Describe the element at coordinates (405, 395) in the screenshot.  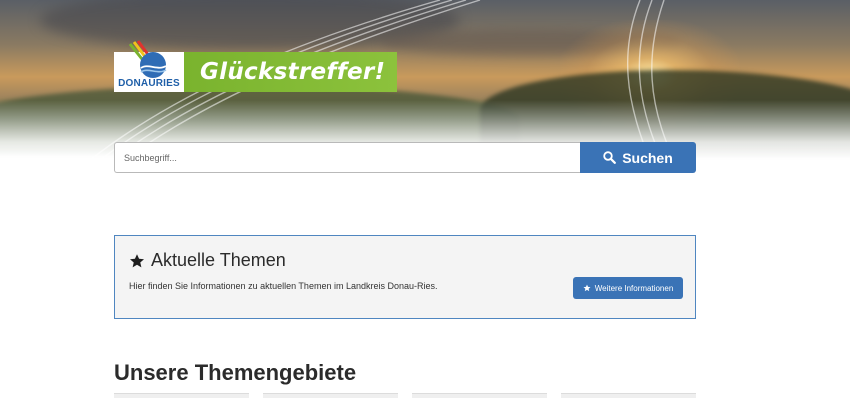
I see `topic-cards` at that location.